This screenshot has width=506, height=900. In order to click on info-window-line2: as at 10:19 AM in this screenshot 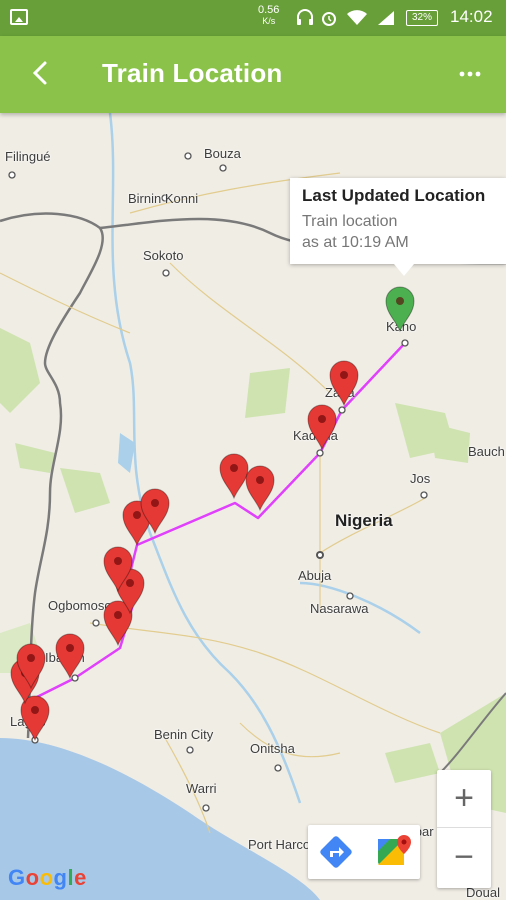, I will do `click(355, 242)`.